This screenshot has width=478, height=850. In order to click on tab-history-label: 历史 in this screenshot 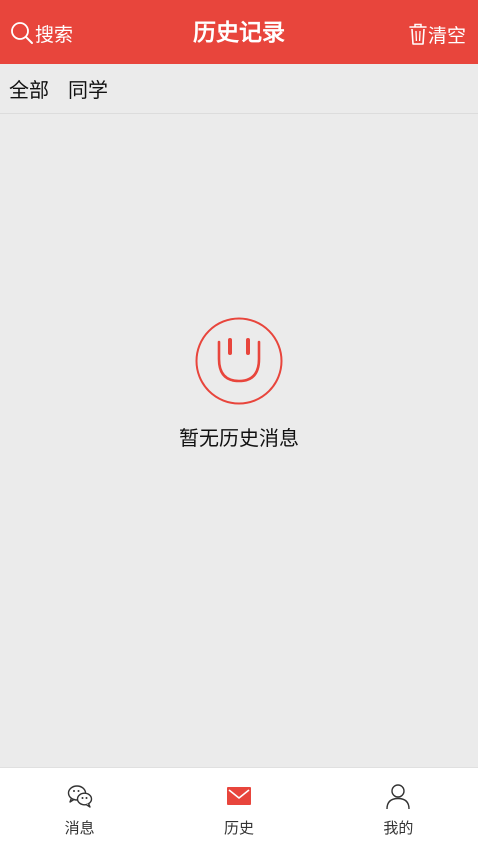, I will do `click(238, 828)`.